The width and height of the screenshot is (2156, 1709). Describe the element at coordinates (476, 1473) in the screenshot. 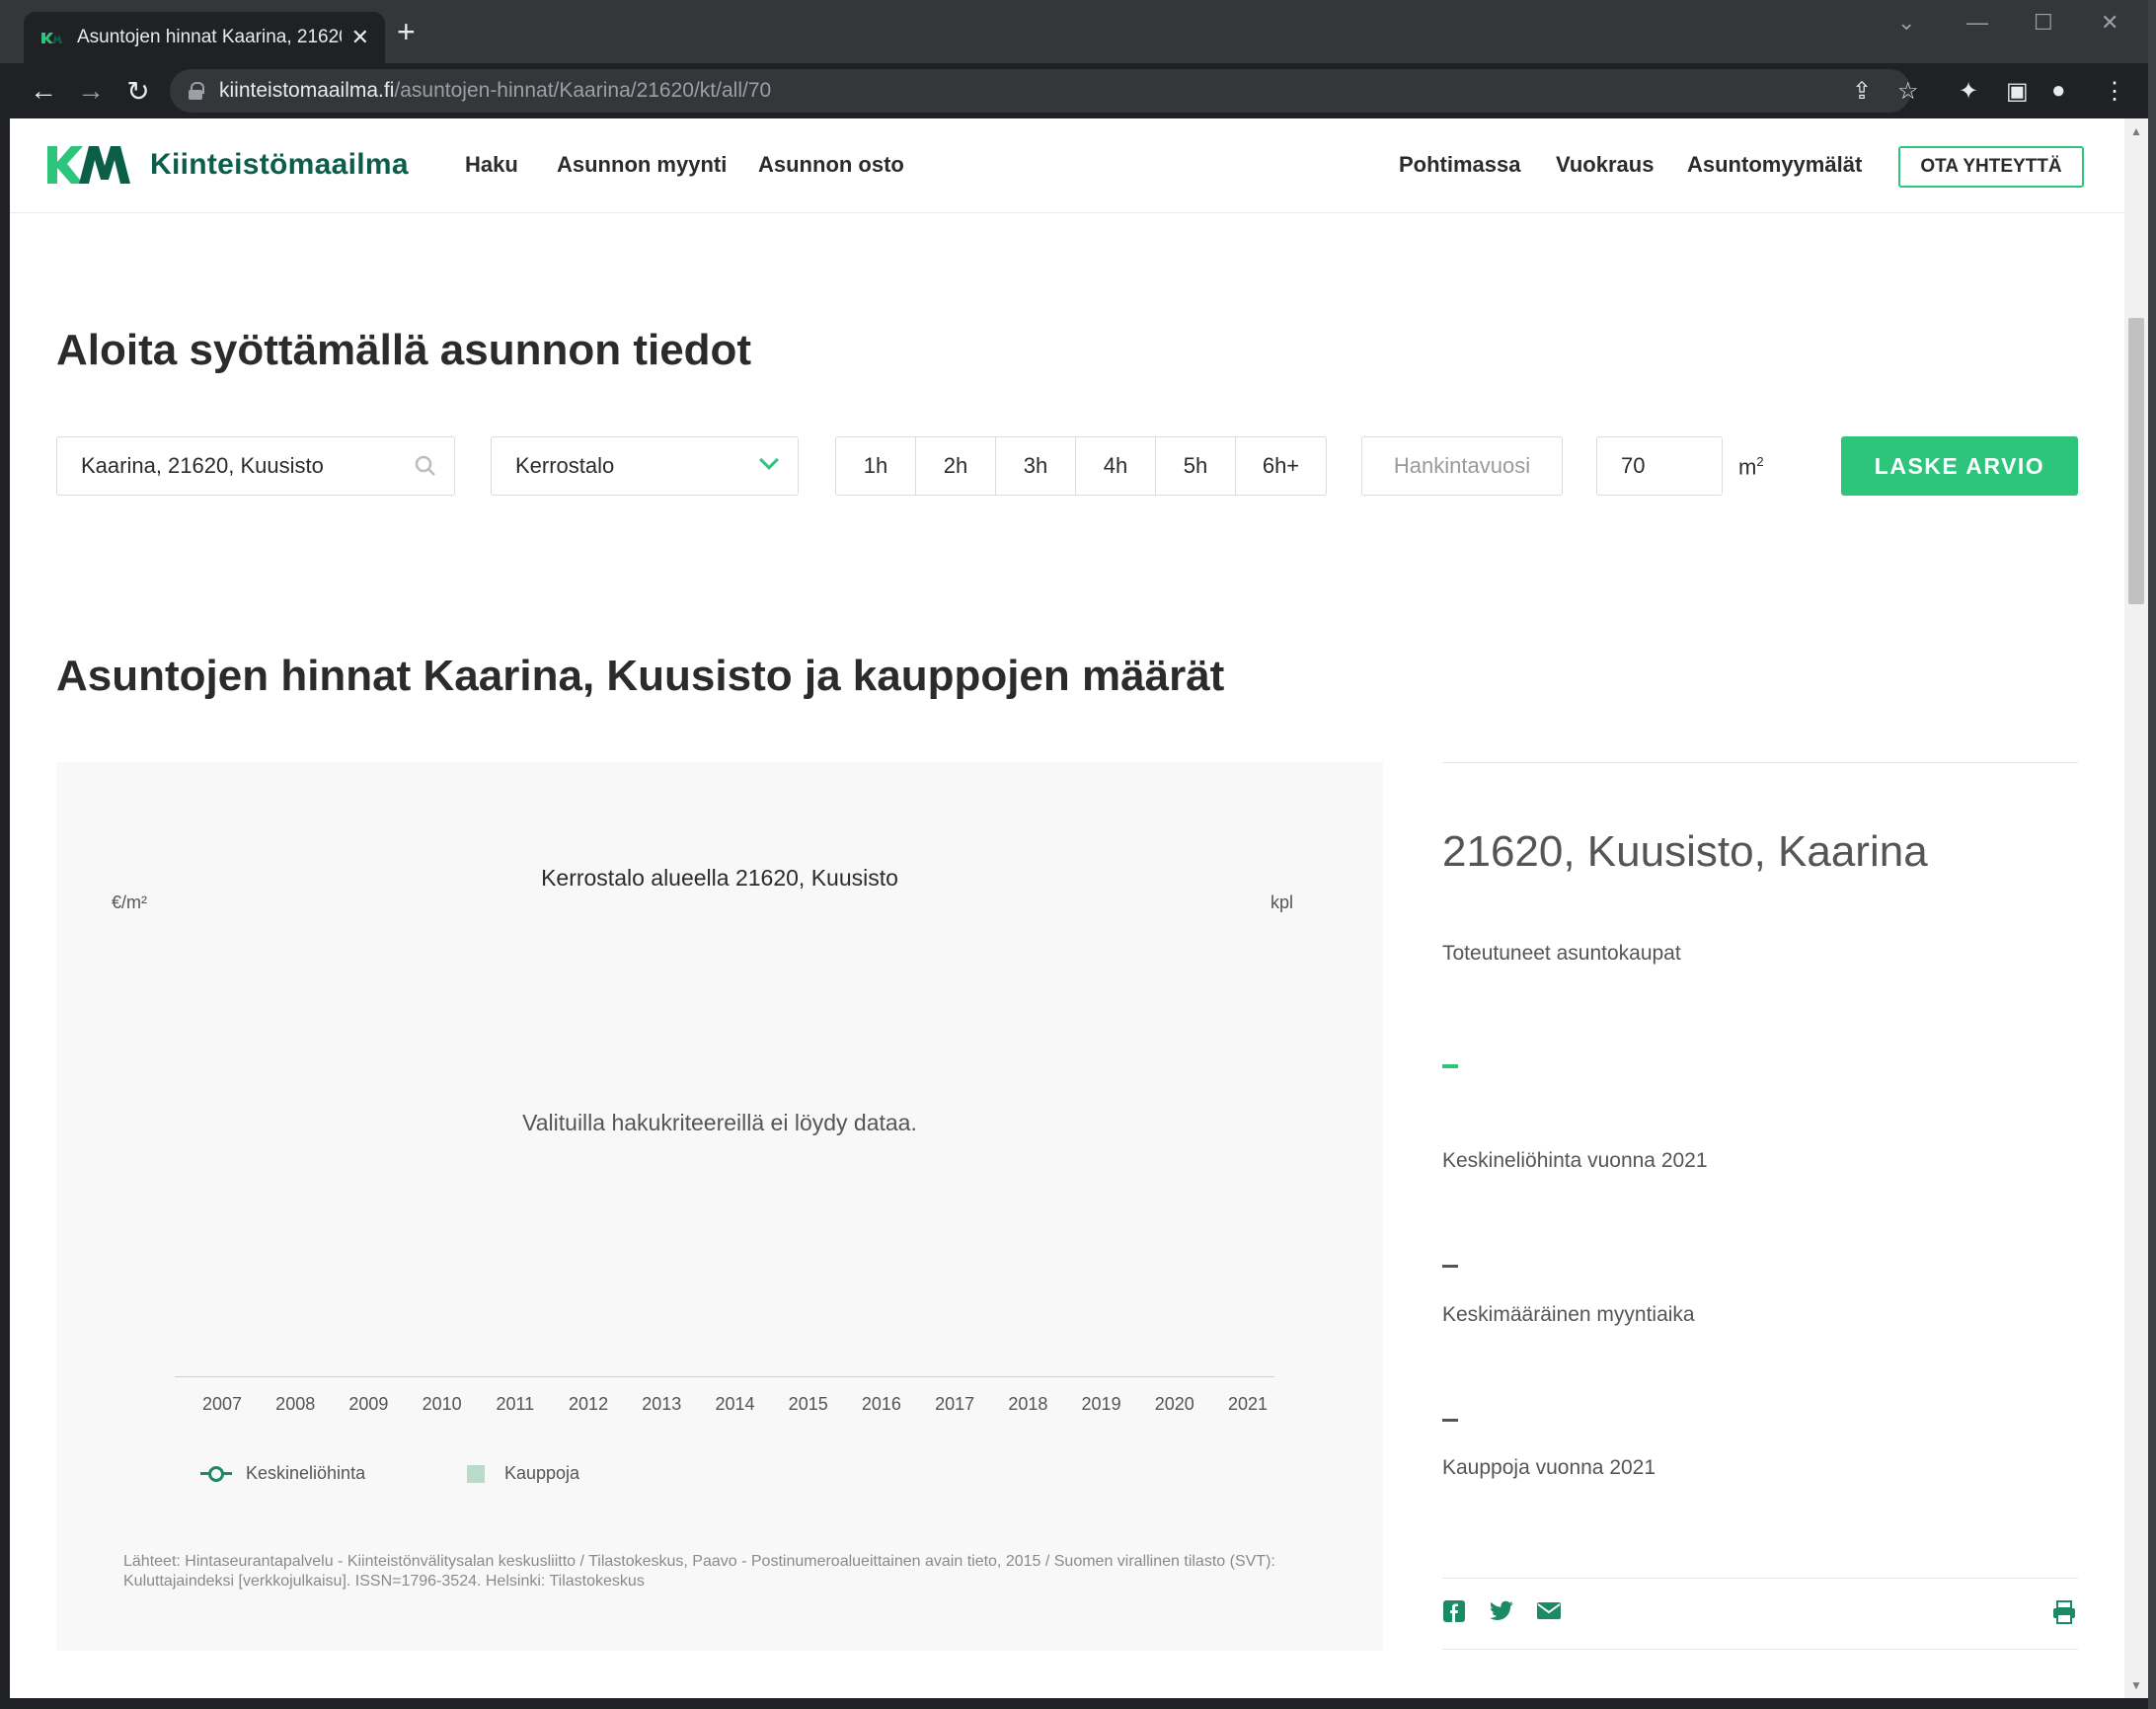

I see `bar-marker-icon` at that location.